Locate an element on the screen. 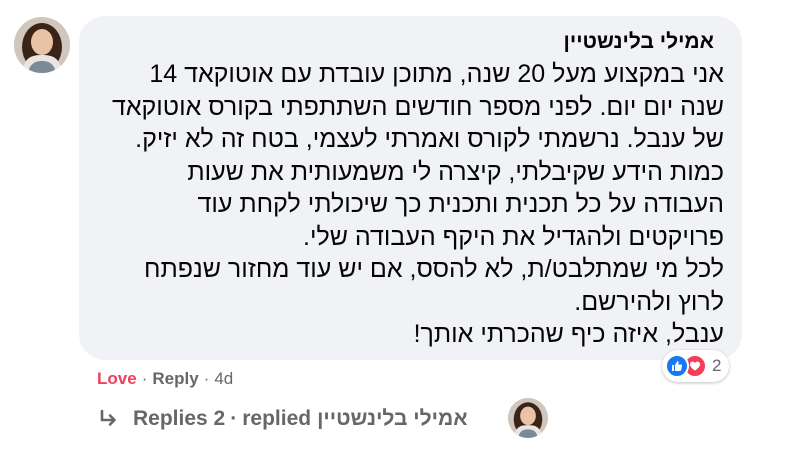 The image size is (791, 450). love-reaction-button: Love is located at coordinates (117, 379).